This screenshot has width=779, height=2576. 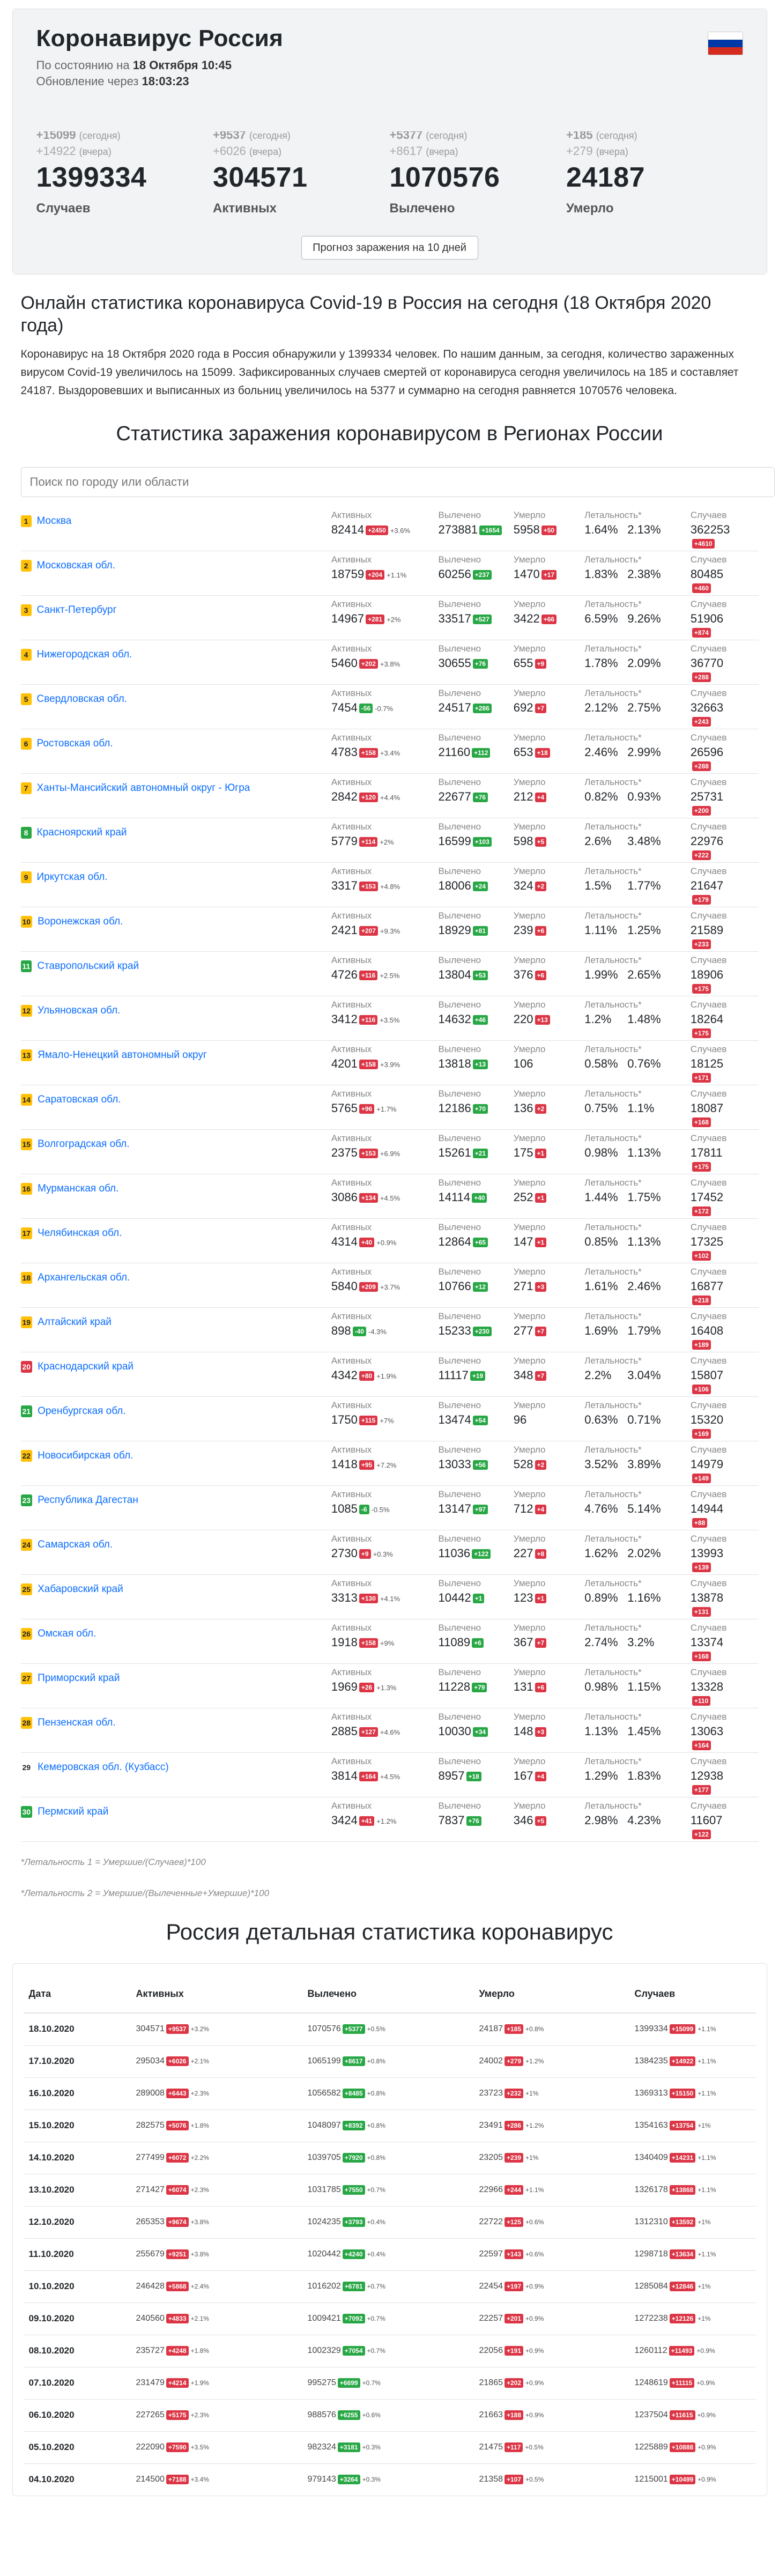 What do you see at coordinates (390, 975) in the screenshot?
I see `region-active-percent: +2.5%` at bounding box center [390, 975].